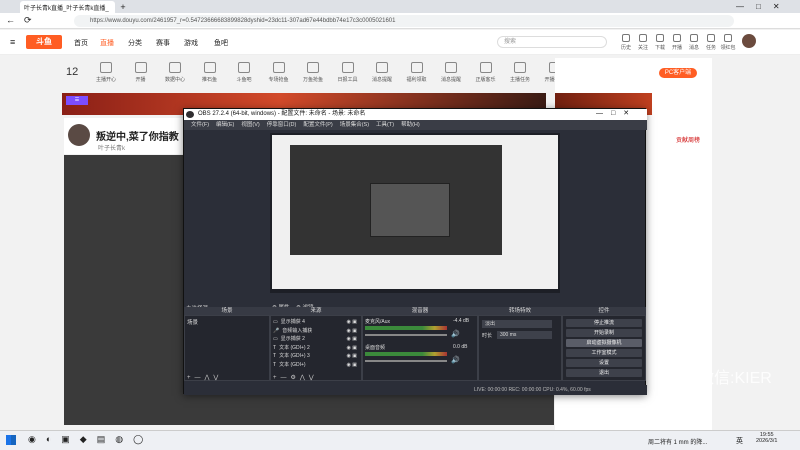  I want to click on scenes-dock: 场景 +—⋀⋁, so click(227, 348).